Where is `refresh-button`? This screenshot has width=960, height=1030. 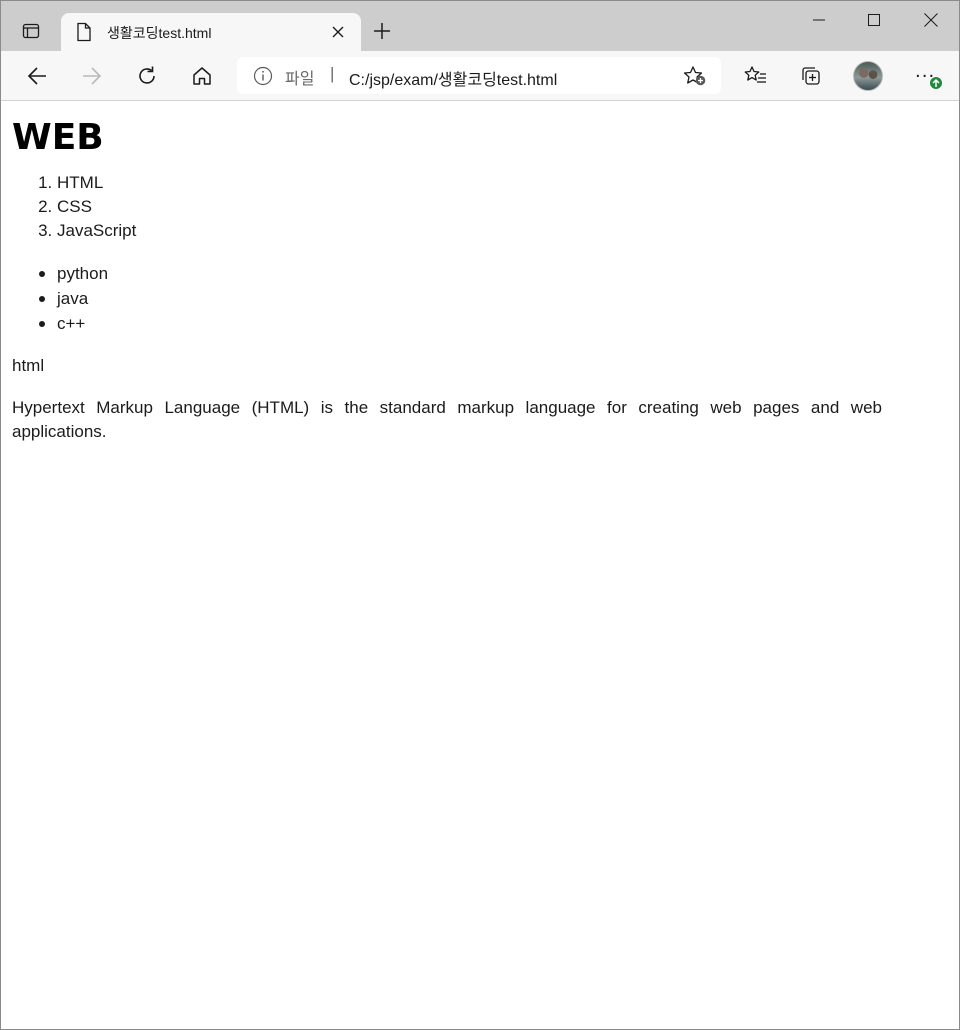
refresh-button is located at coordinates (147, 76).